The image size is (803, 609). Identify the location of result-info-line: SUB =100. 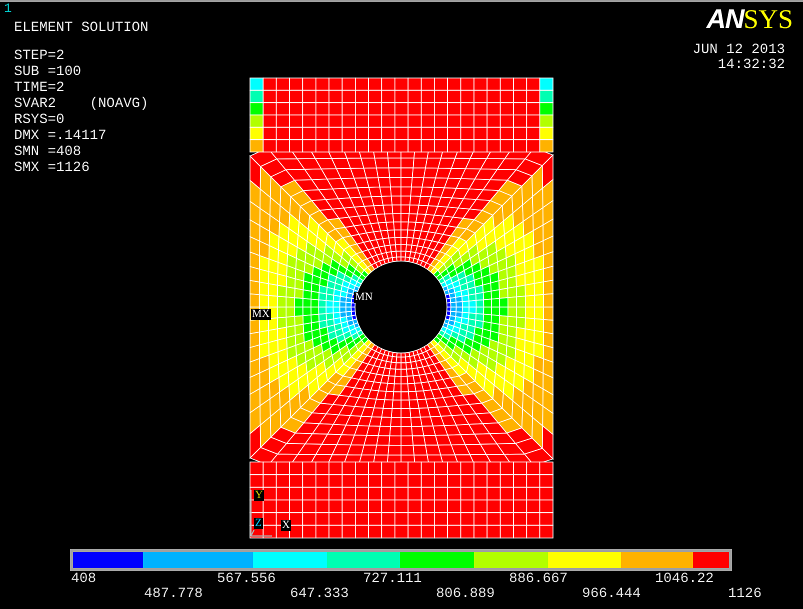
(48, 72).